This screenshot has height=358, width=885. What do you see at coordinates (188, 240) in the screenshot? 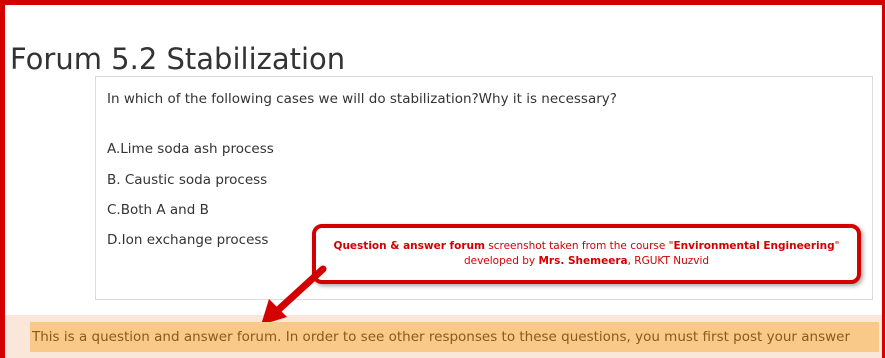
I see `option-d: D.Ion exchange process` at bounding box center [188, 240].